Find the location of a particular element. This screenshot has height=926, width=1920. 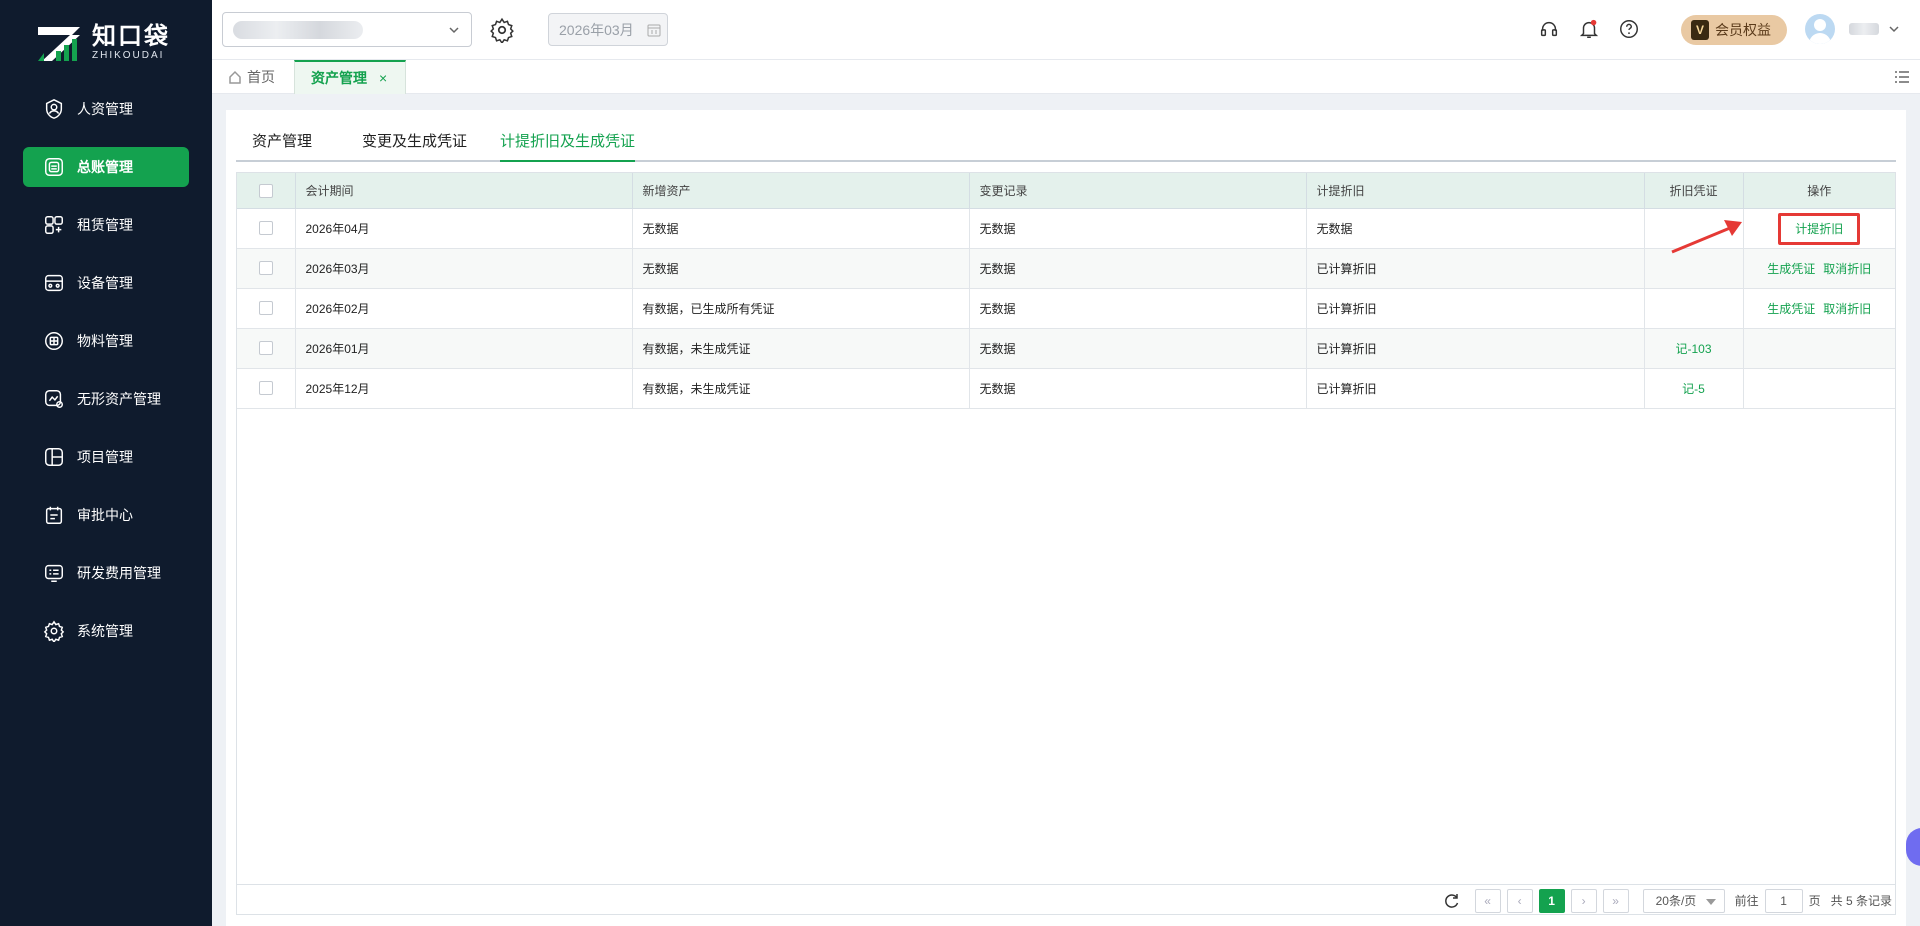

last-page-button: » is located at coordinates (1615, 900).